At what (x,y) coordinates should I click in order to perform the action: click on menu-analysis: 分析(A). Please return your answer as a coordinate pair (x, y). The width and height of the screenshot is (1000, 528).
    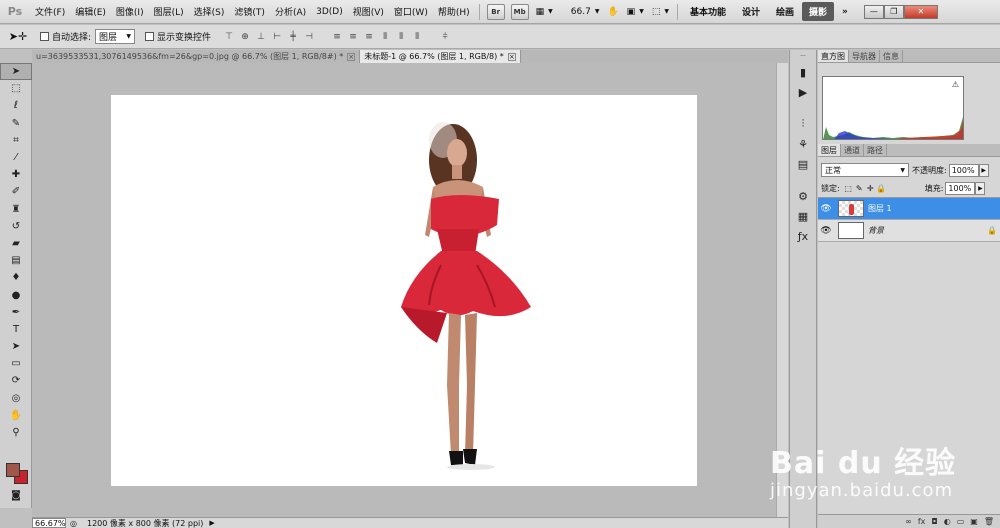
    Looking at the image, I should click on (290, 11).